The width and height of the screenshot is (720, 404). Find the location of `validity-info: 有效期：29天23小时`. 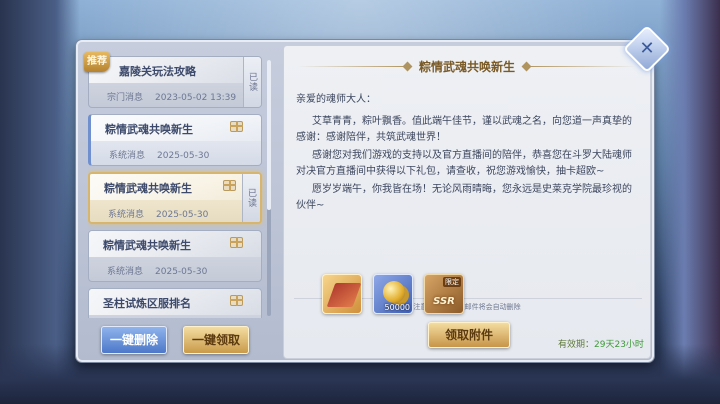

validity-info: 有效期：29天23小时 is located at coordinates (601, 343).